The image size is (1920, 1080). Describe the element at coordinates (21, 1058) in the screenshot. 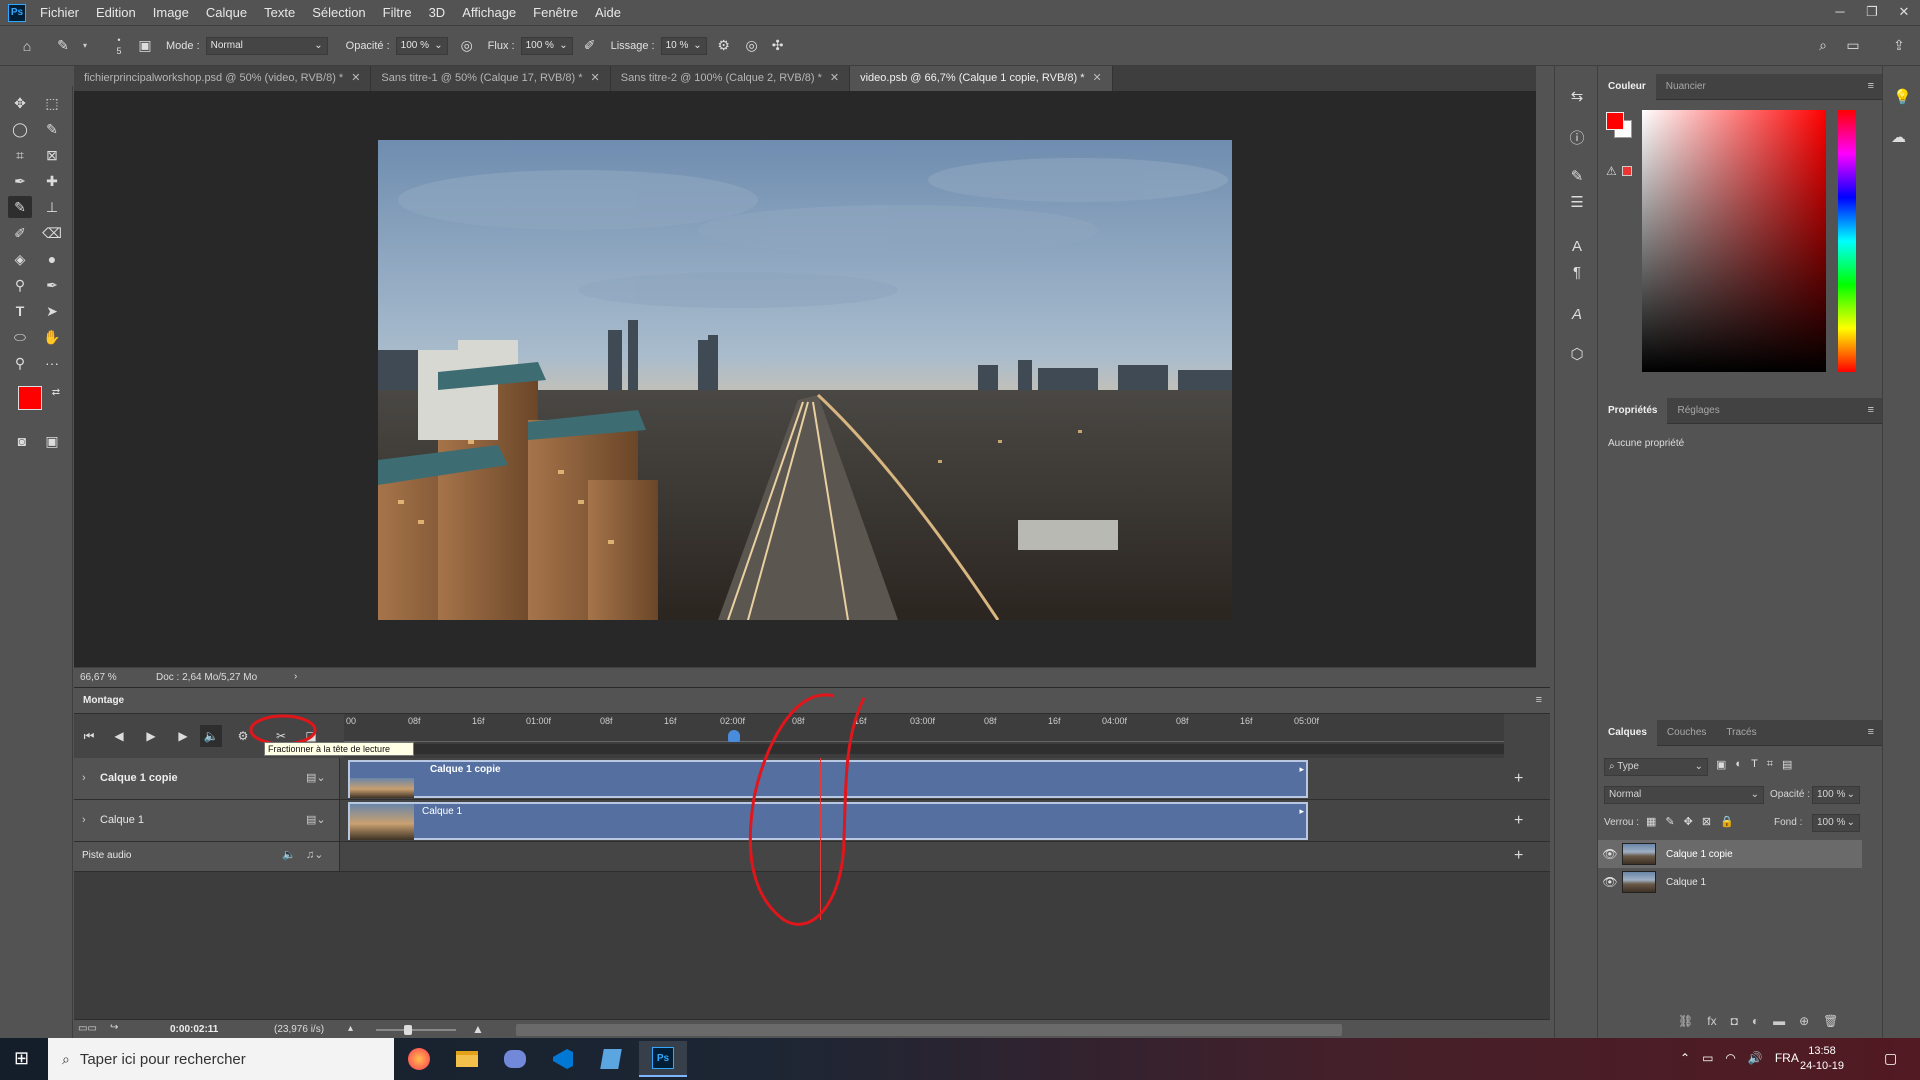

I see `windows-start-icon: ⊞` at that location.